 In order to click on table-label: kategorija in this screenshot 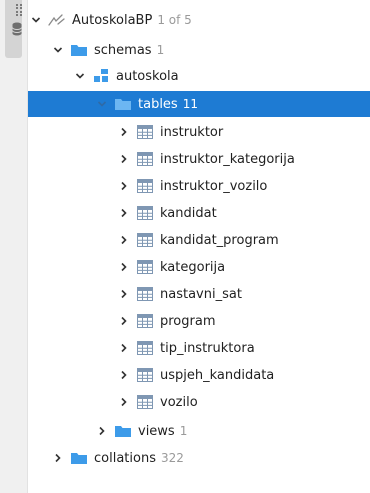, I will do `click(193, 267)`.